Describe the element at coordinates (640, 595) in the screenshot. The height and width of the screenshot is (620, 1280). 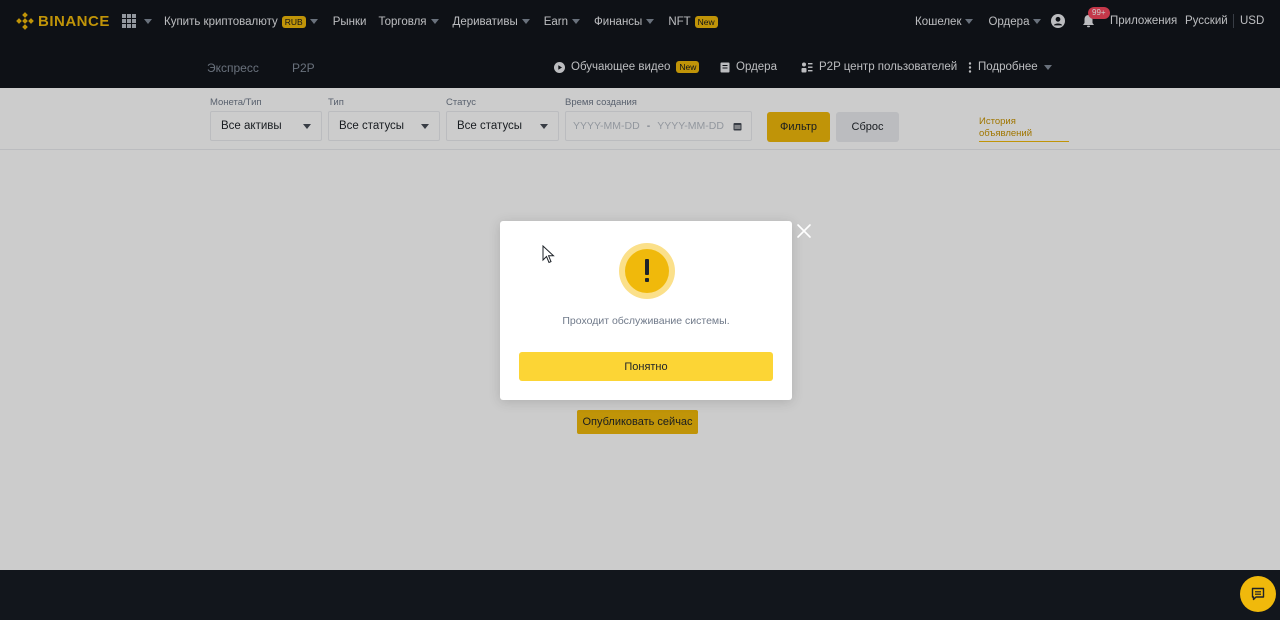
I see `footer` at that location.